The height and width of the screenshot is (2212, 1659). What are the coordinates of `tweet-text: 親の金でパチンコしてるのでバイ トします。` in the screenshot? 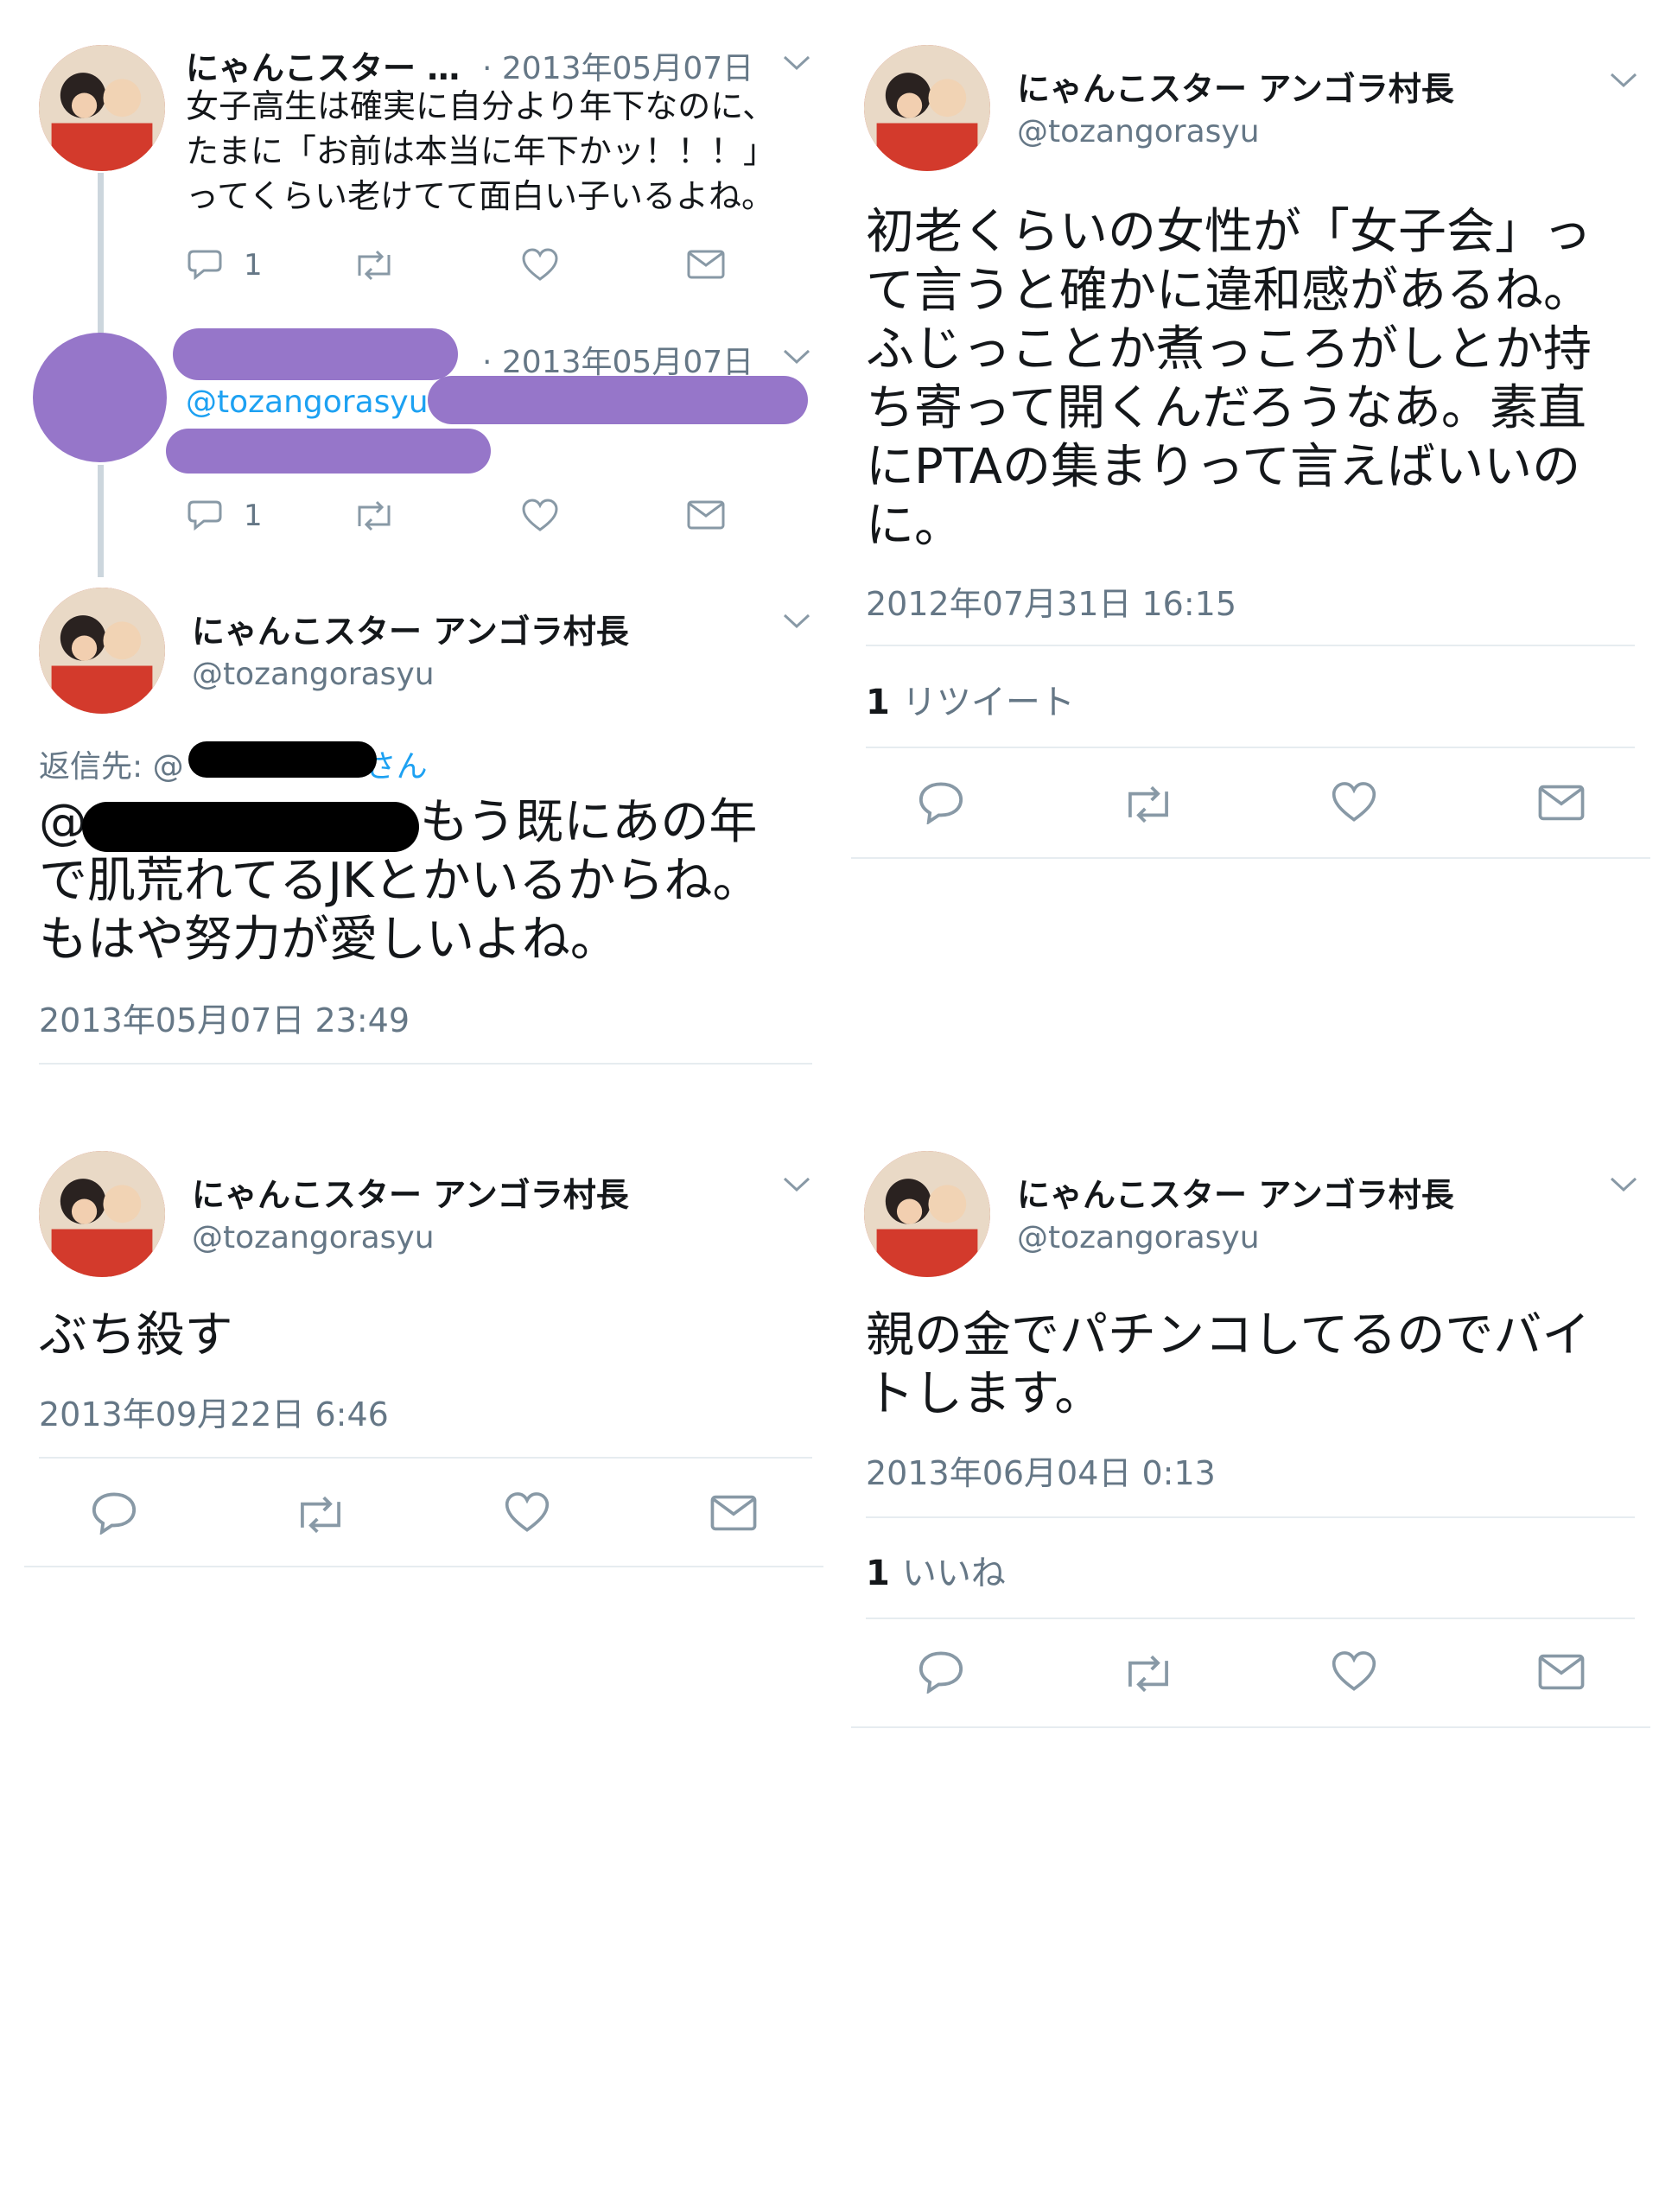 It's located at (1228, 1364).